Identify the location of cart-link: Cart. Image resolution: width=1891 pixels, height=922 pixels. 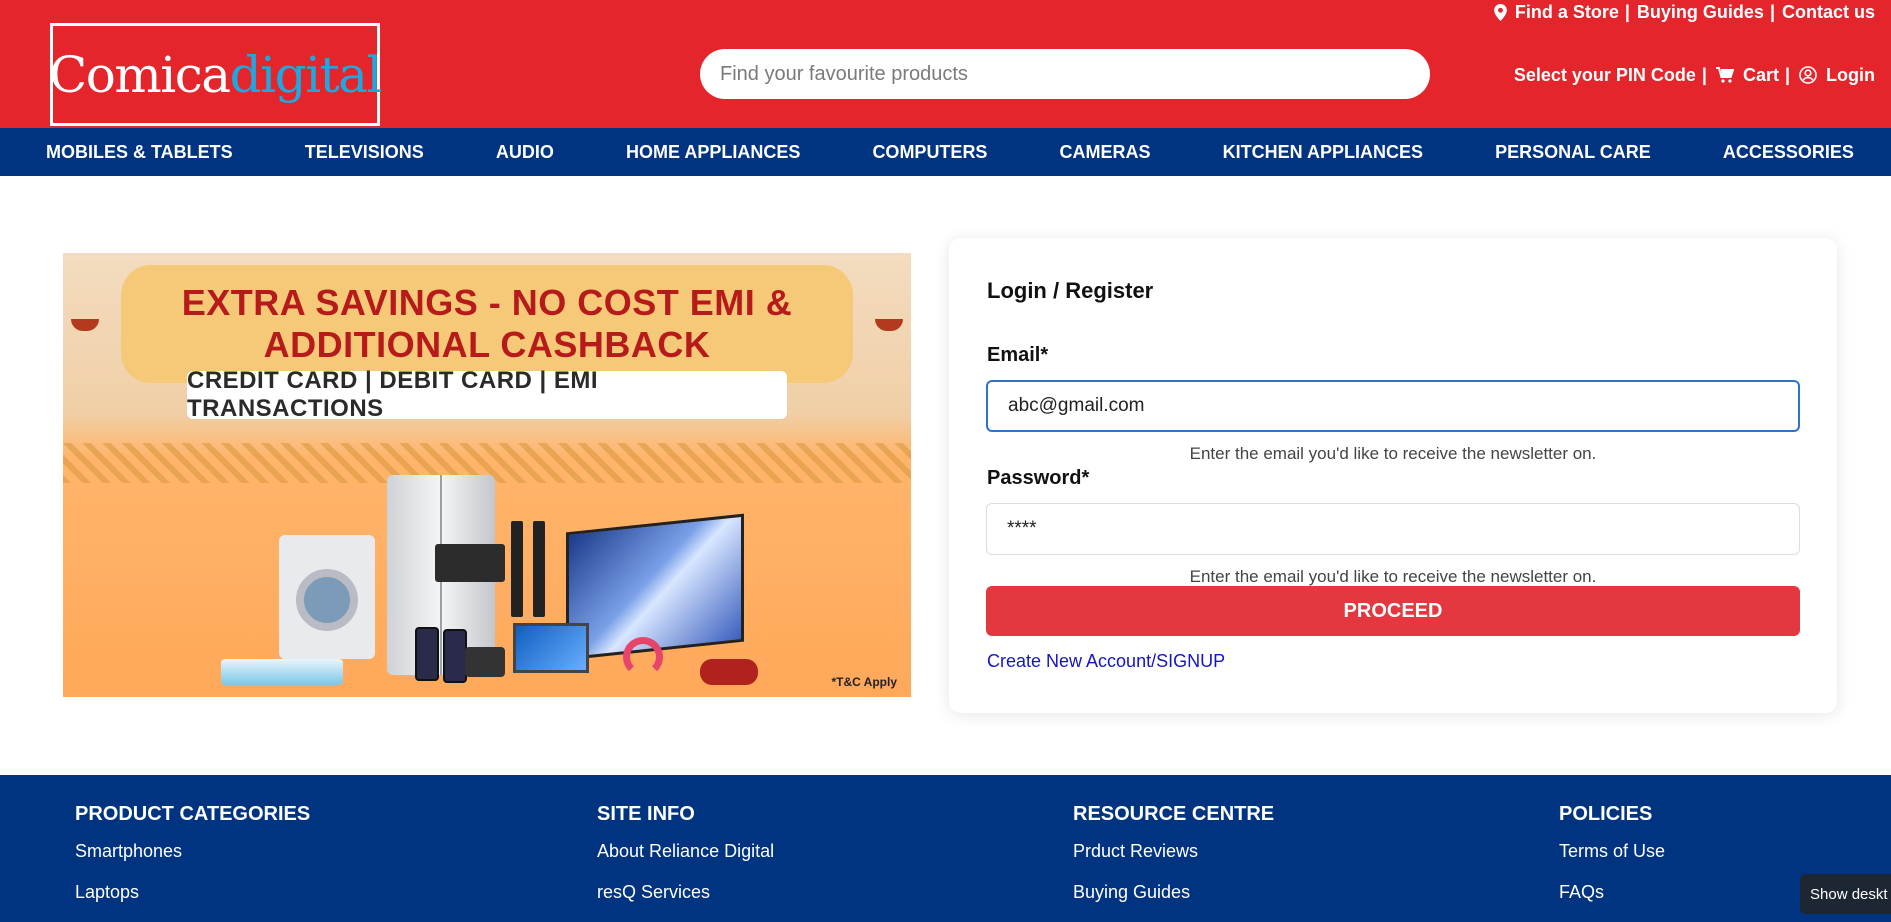
(1747, 75).